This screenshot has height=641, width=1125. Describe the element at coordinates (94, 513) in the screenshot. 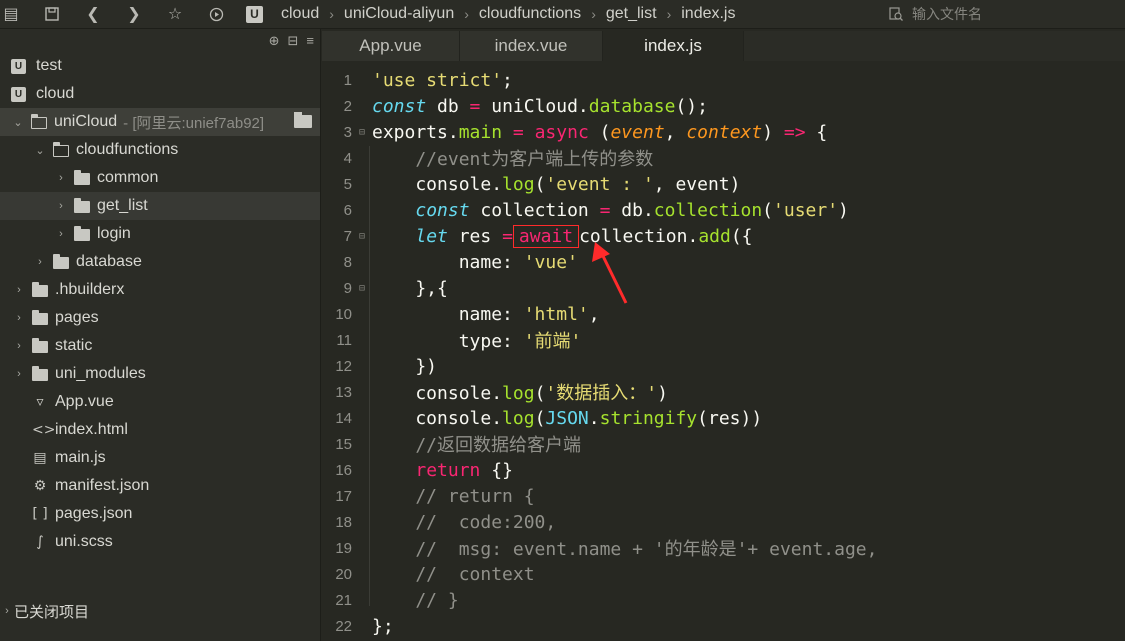

I see `tree-item-label: pages.json` at that location.